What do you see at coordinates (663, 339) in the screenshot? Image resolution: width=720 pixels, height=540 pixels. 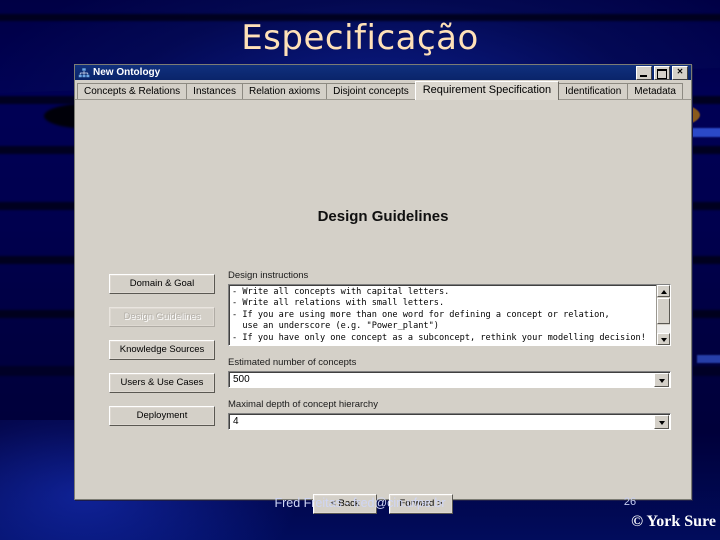 I see `scroll-down-icon` at bounding box center [663, 339].